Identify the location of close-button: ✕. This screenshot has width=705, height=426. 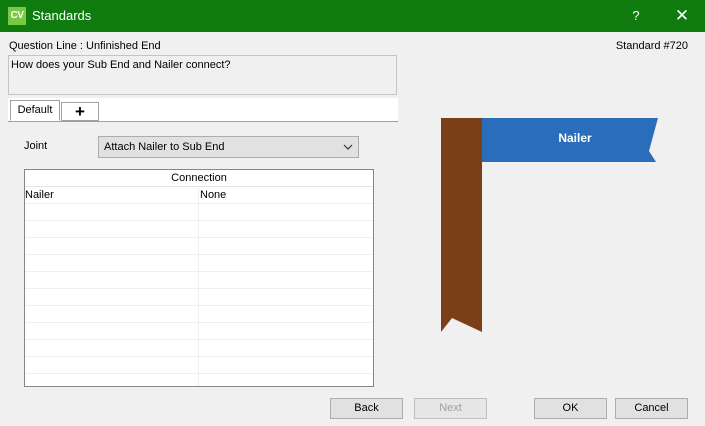
(682, 16).